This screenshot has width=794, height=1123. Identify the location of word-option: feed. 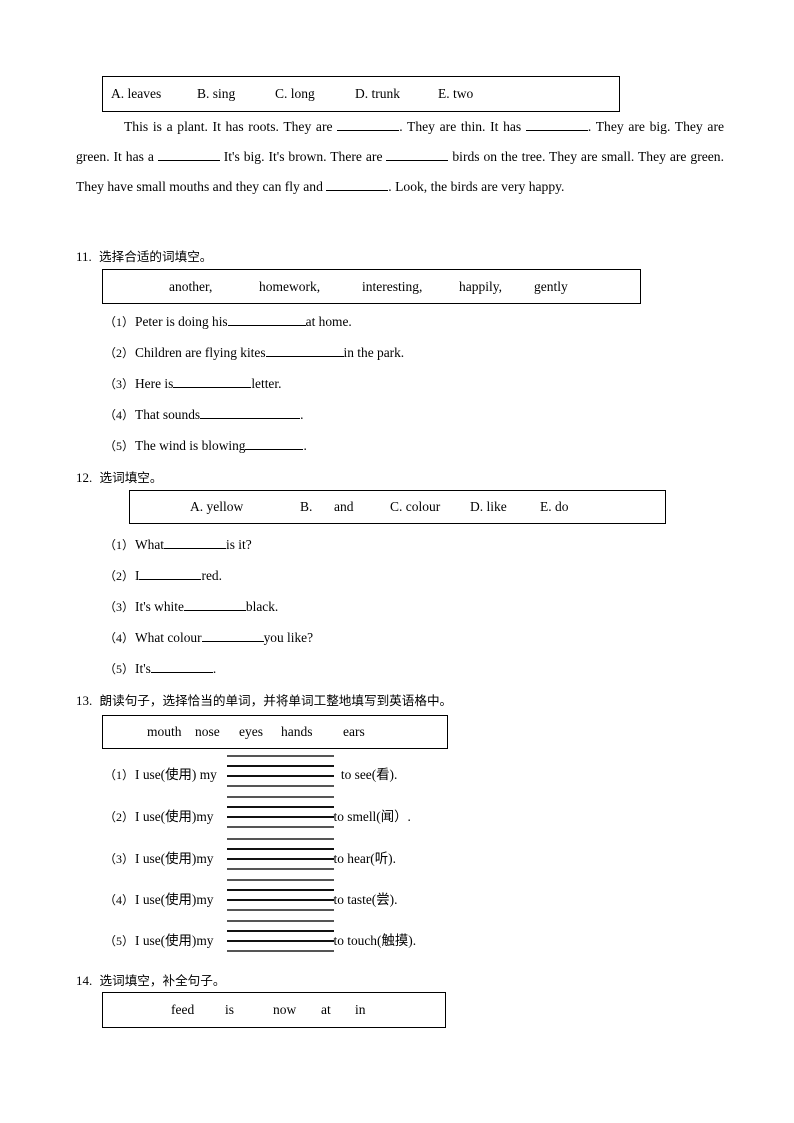
(183, 1009).